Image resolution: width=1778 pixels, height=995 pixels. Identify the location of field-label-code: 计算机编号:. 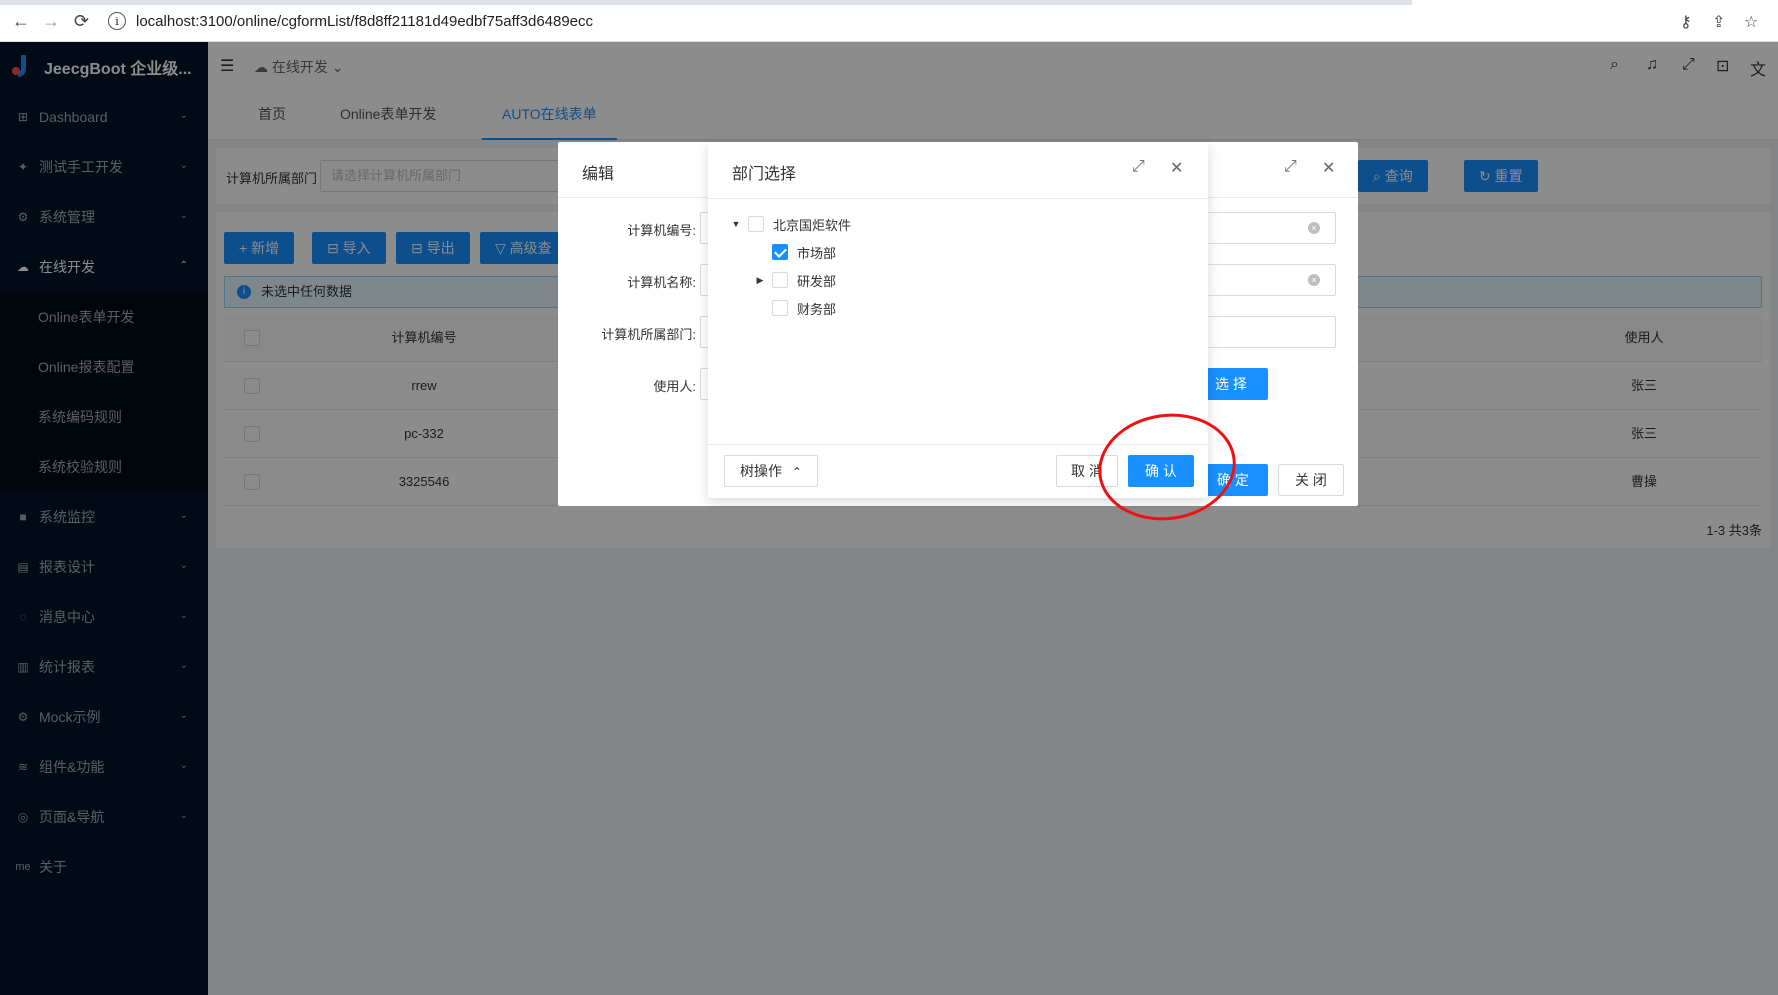
(661, 230).